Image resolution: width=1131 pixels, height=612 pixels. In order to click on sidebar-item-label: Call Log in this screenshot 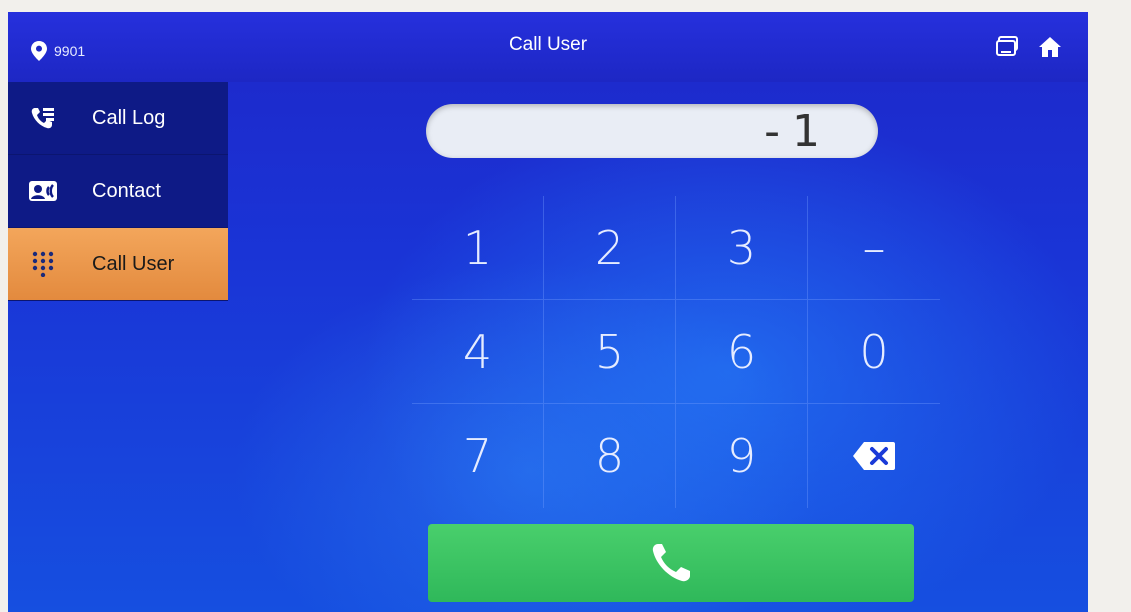, I will do `click(129, 117)`.